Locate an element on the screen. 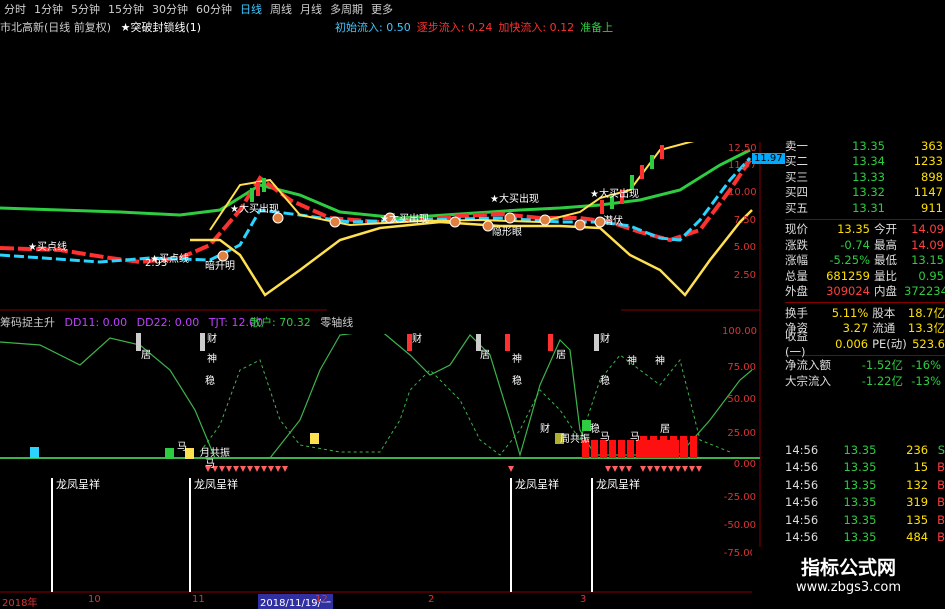 The height and width of the screenshot is (609, 945). signal-tick is located at coordinates (550, 342).